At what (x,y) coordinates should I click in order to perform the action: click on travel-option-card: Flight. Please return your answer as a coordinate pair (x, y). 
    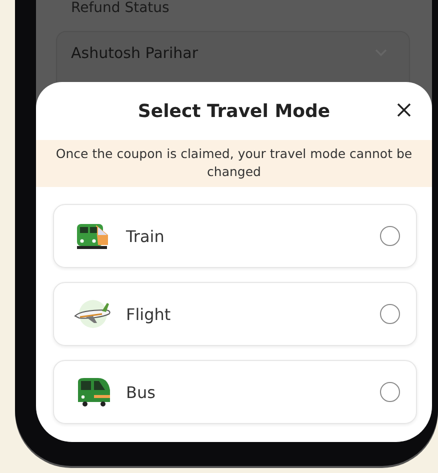
    Looking at the image, I should click on (235, 314).